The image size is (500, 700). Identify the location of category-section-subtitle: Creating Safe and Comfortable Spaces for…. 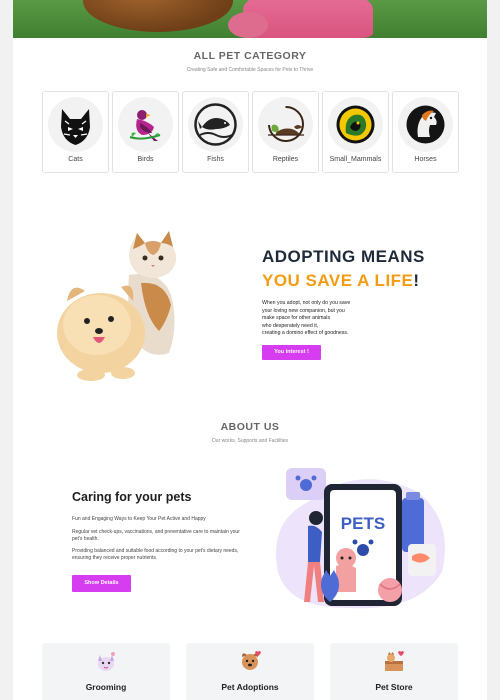
(250, 70).